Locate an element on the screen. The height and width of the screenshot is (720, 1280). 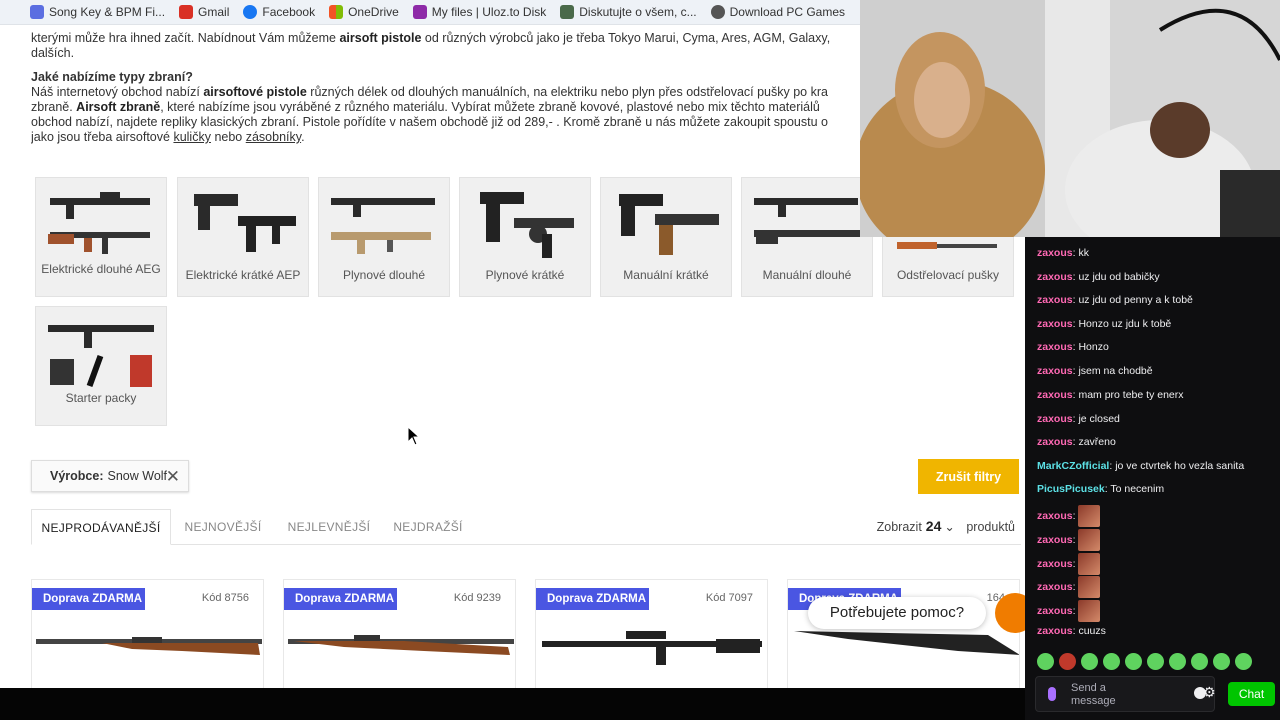
chat-message: PicusPicusek: To necenim is located at coordinates (1101, 489).